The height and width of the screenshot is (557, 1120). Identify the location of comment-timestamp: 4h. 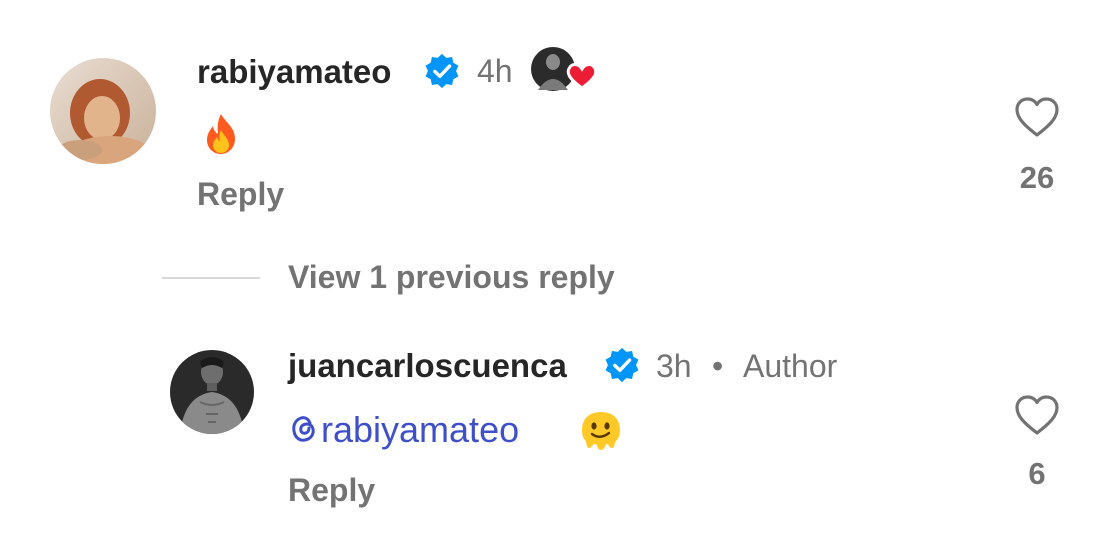
(495, 71).